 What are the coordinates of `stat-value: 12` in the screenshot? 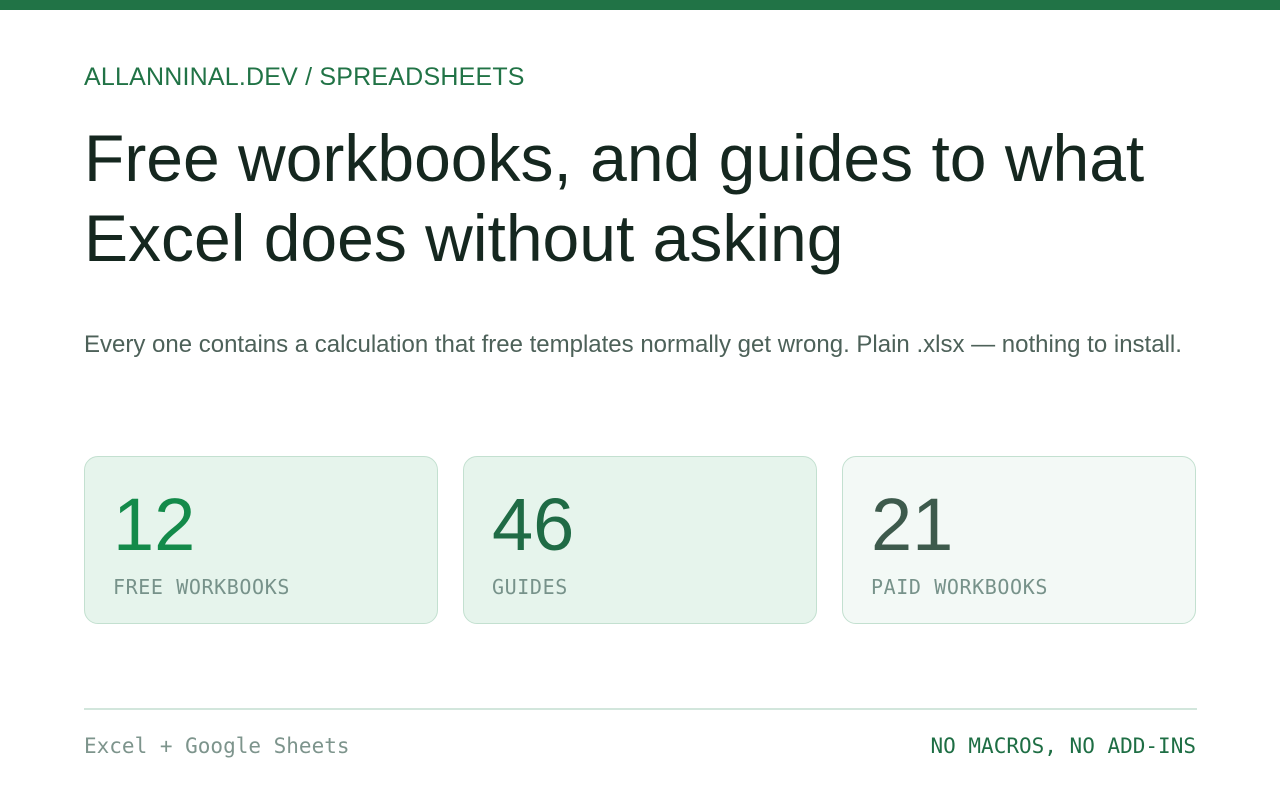 It's located at (154, 524).